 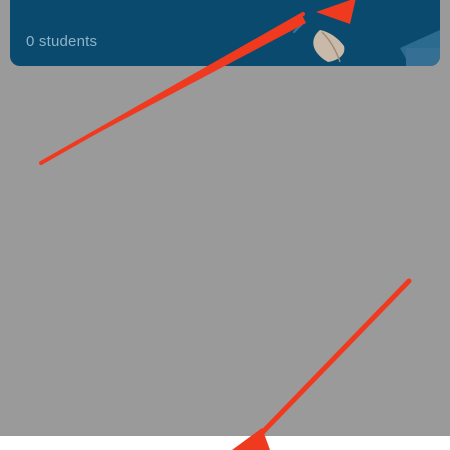 What do you see at coordinates (62, 41) in the screenshot?
I see `student-count: 0 students` at bounding box center [62, 41].